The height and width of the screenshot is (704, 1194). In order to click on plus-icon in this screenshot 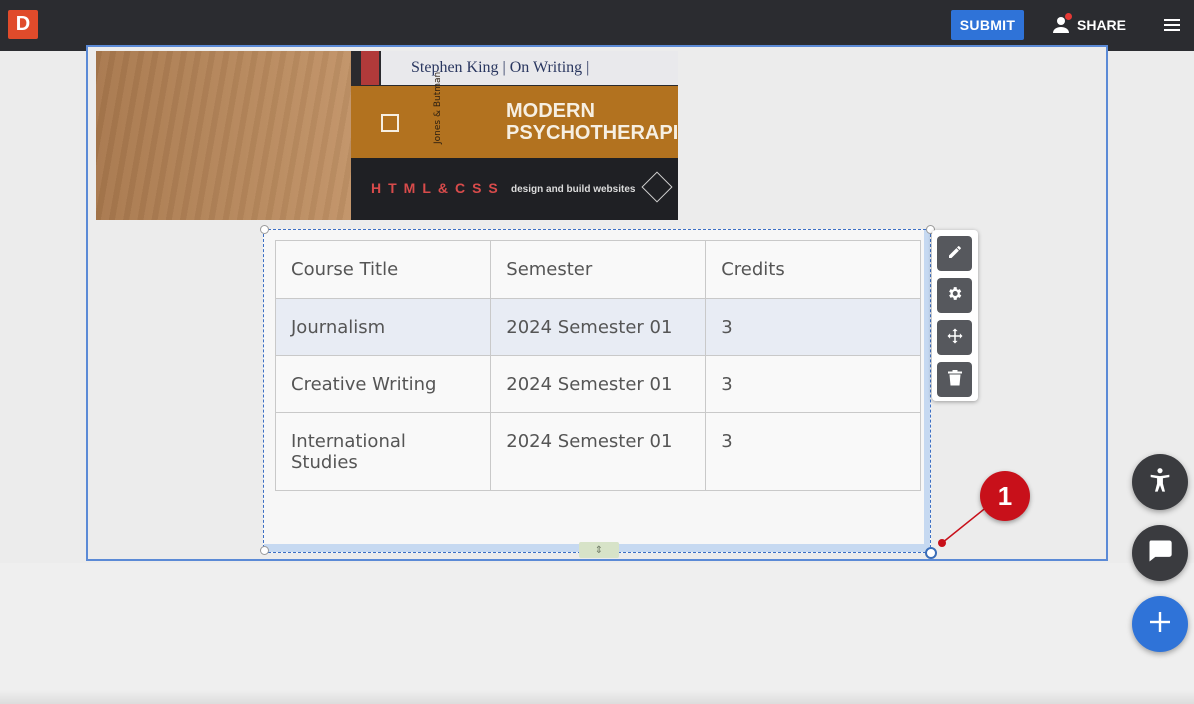, I will do `click(1160, 624)`.